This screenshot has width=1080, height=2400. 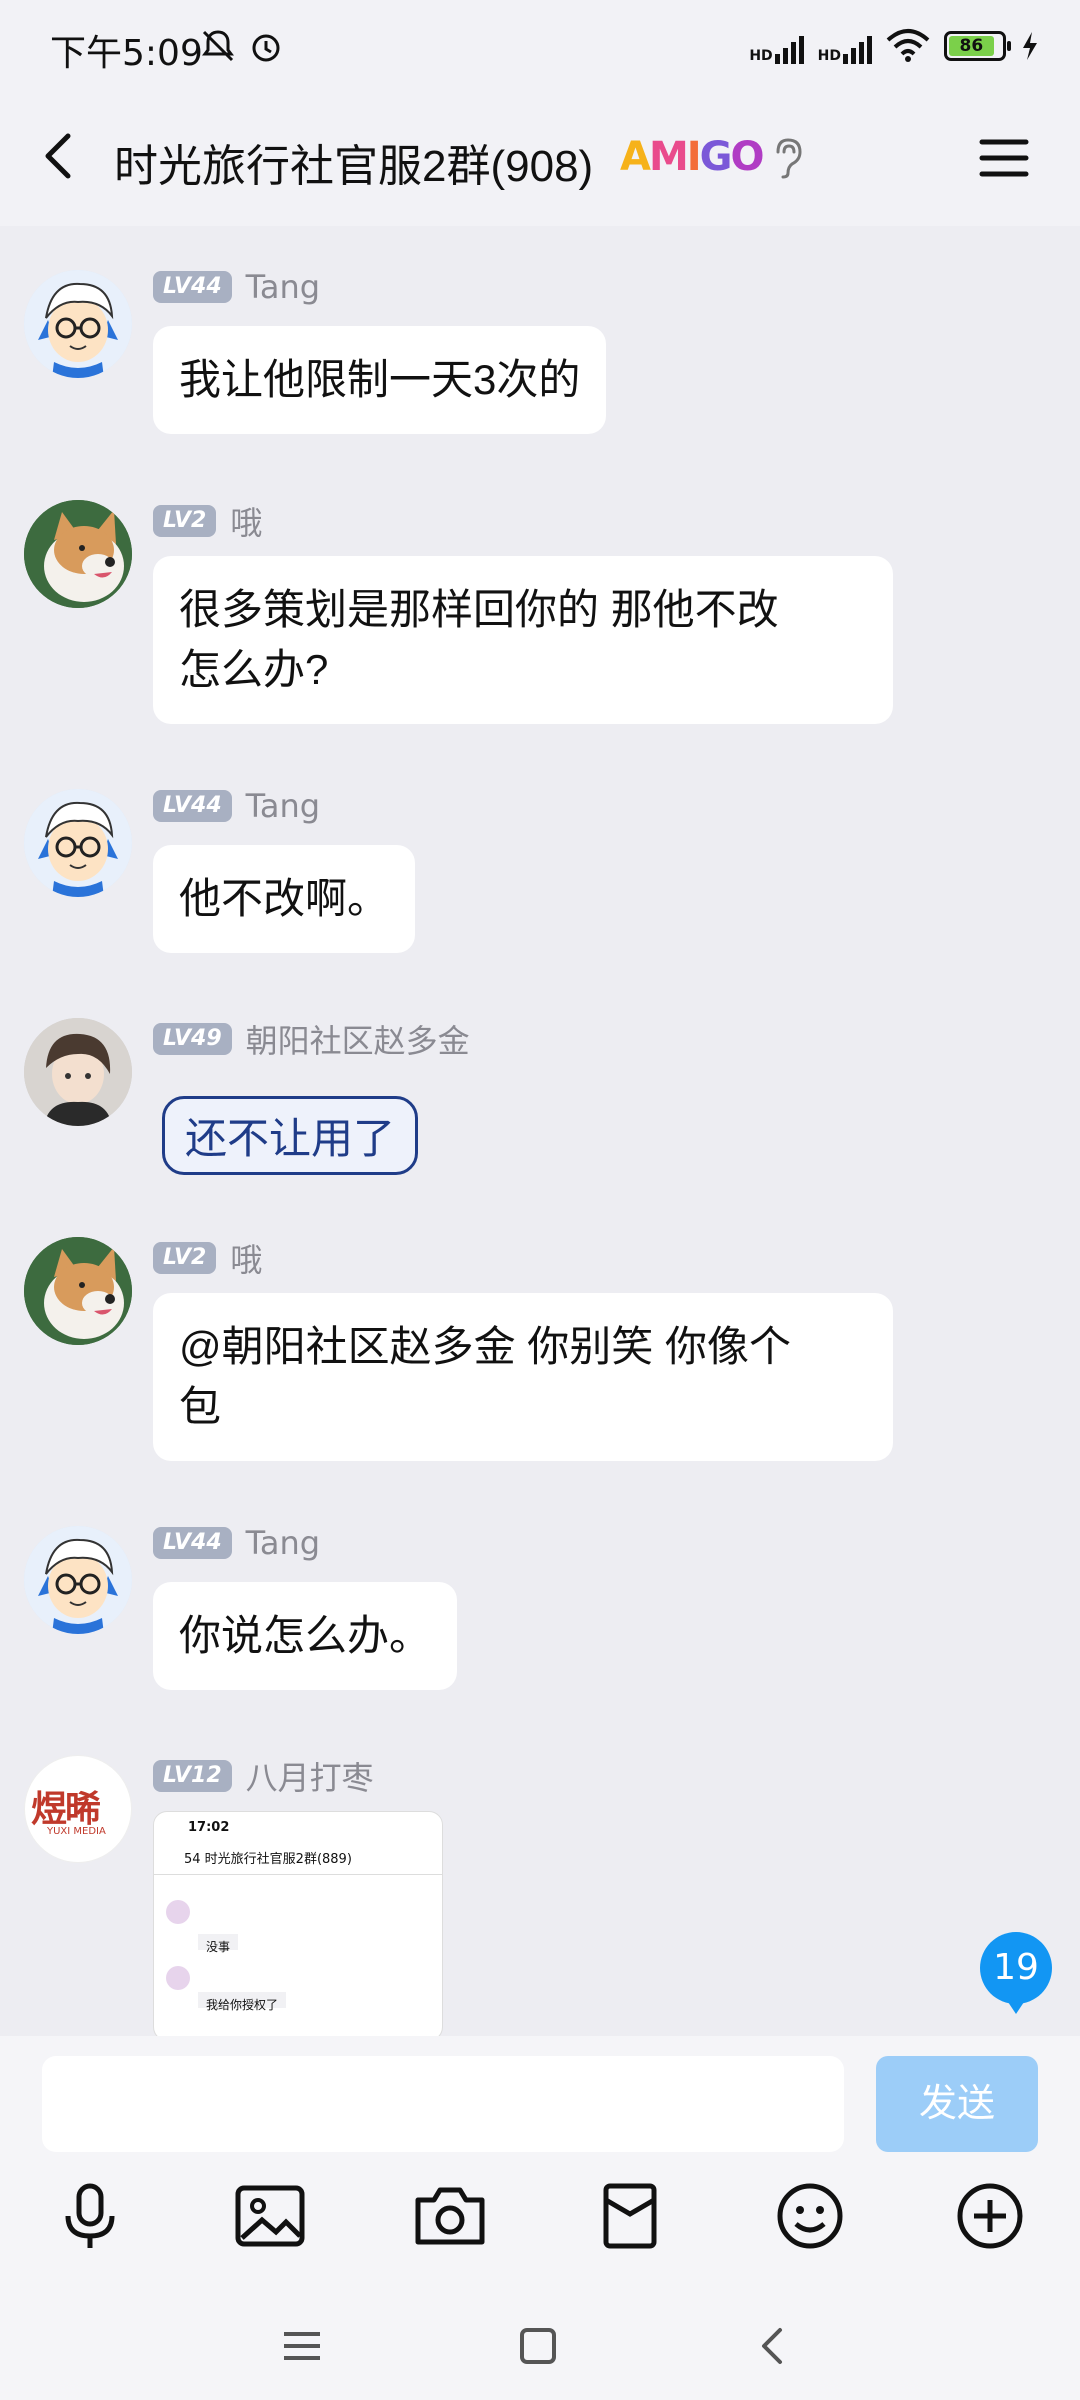 I want to click on status-bar: 下午5:09 HD HD 86, so click(x=540, y=50).